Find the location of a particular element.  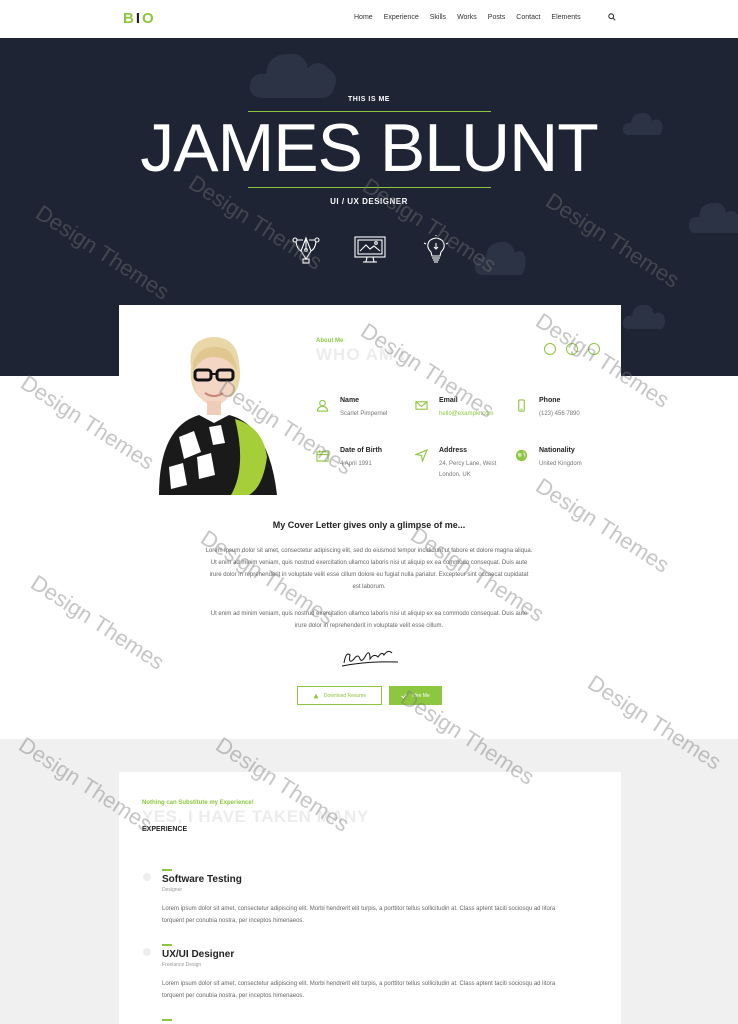

search-icon is located at coordinates (612, 17).